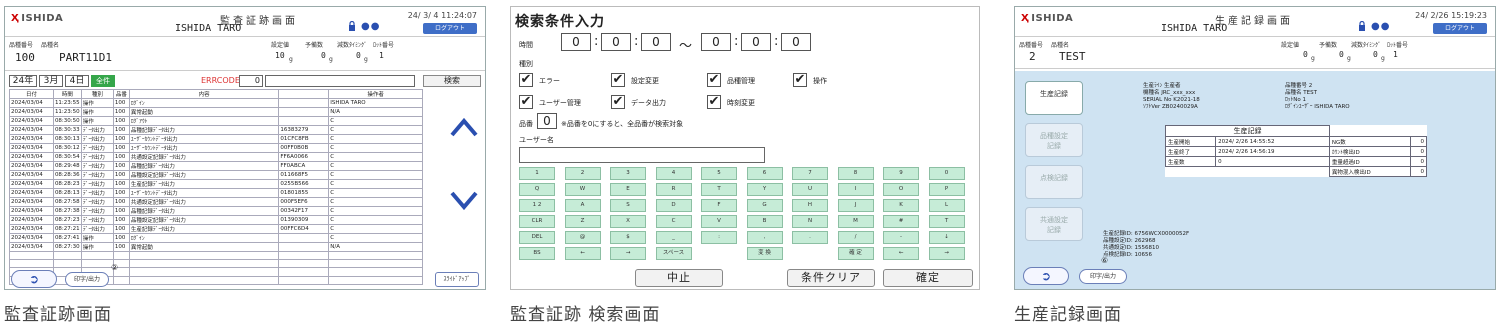 This screenshot has width=1500, height=332. What do you see at coordinates (642, 155) in the screenshot?
I see `user-input` at bounding box center [642, 155].